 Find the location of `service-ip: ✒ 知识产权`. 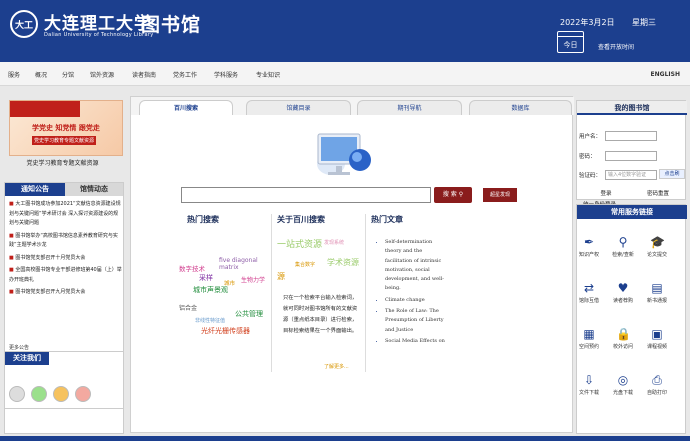

service-ip: ✒ 知识产权 is located at coordinates (589, 246).